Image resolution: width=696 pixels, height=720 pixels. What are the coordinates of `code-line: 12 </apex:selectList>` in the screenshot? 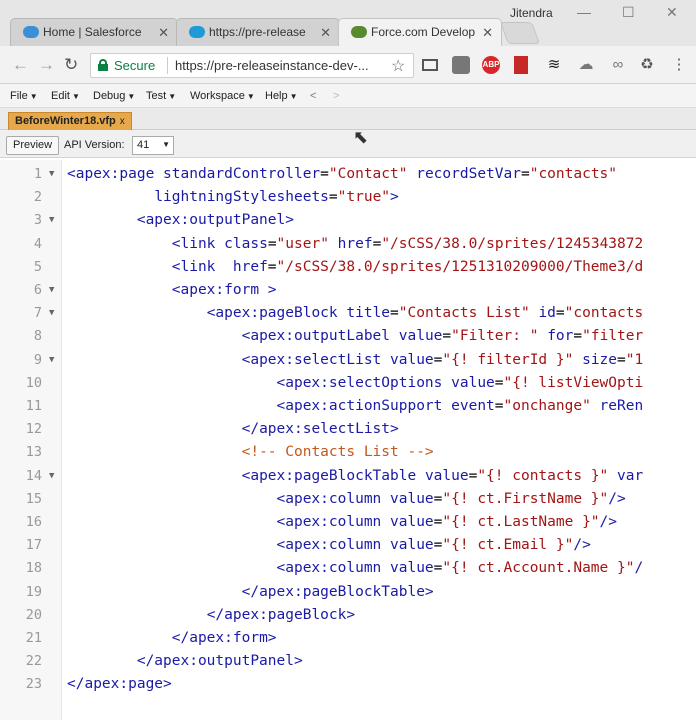 It's located at (348, 432).